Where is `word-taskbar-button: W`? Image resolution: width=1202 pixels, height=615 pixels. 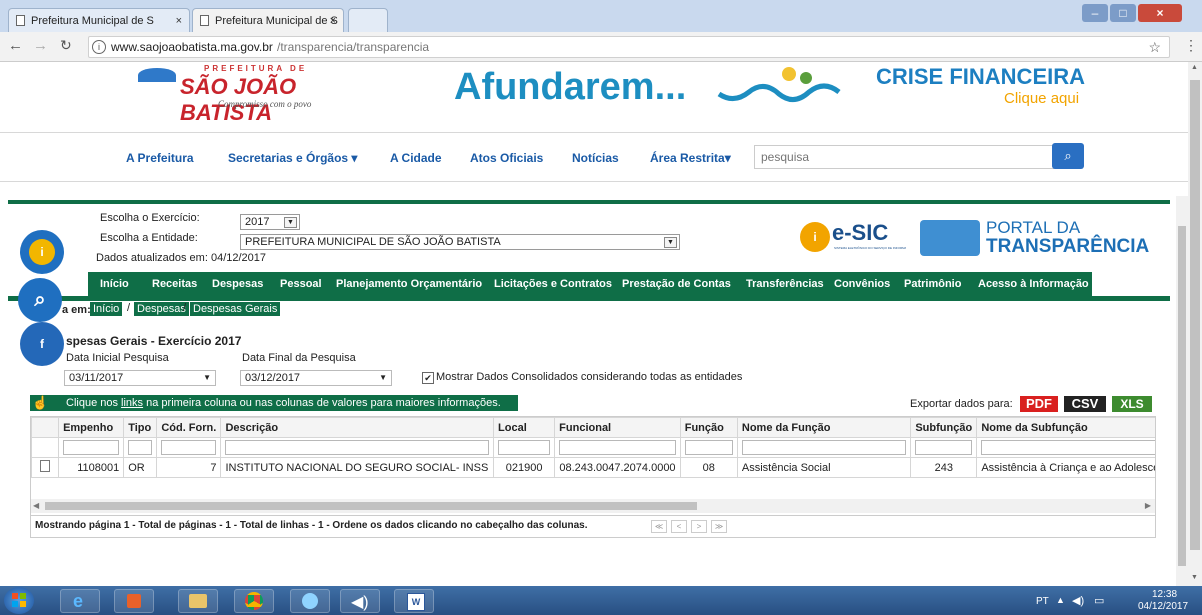
word-taskbar-button: W is located at coordinates (414, 601).